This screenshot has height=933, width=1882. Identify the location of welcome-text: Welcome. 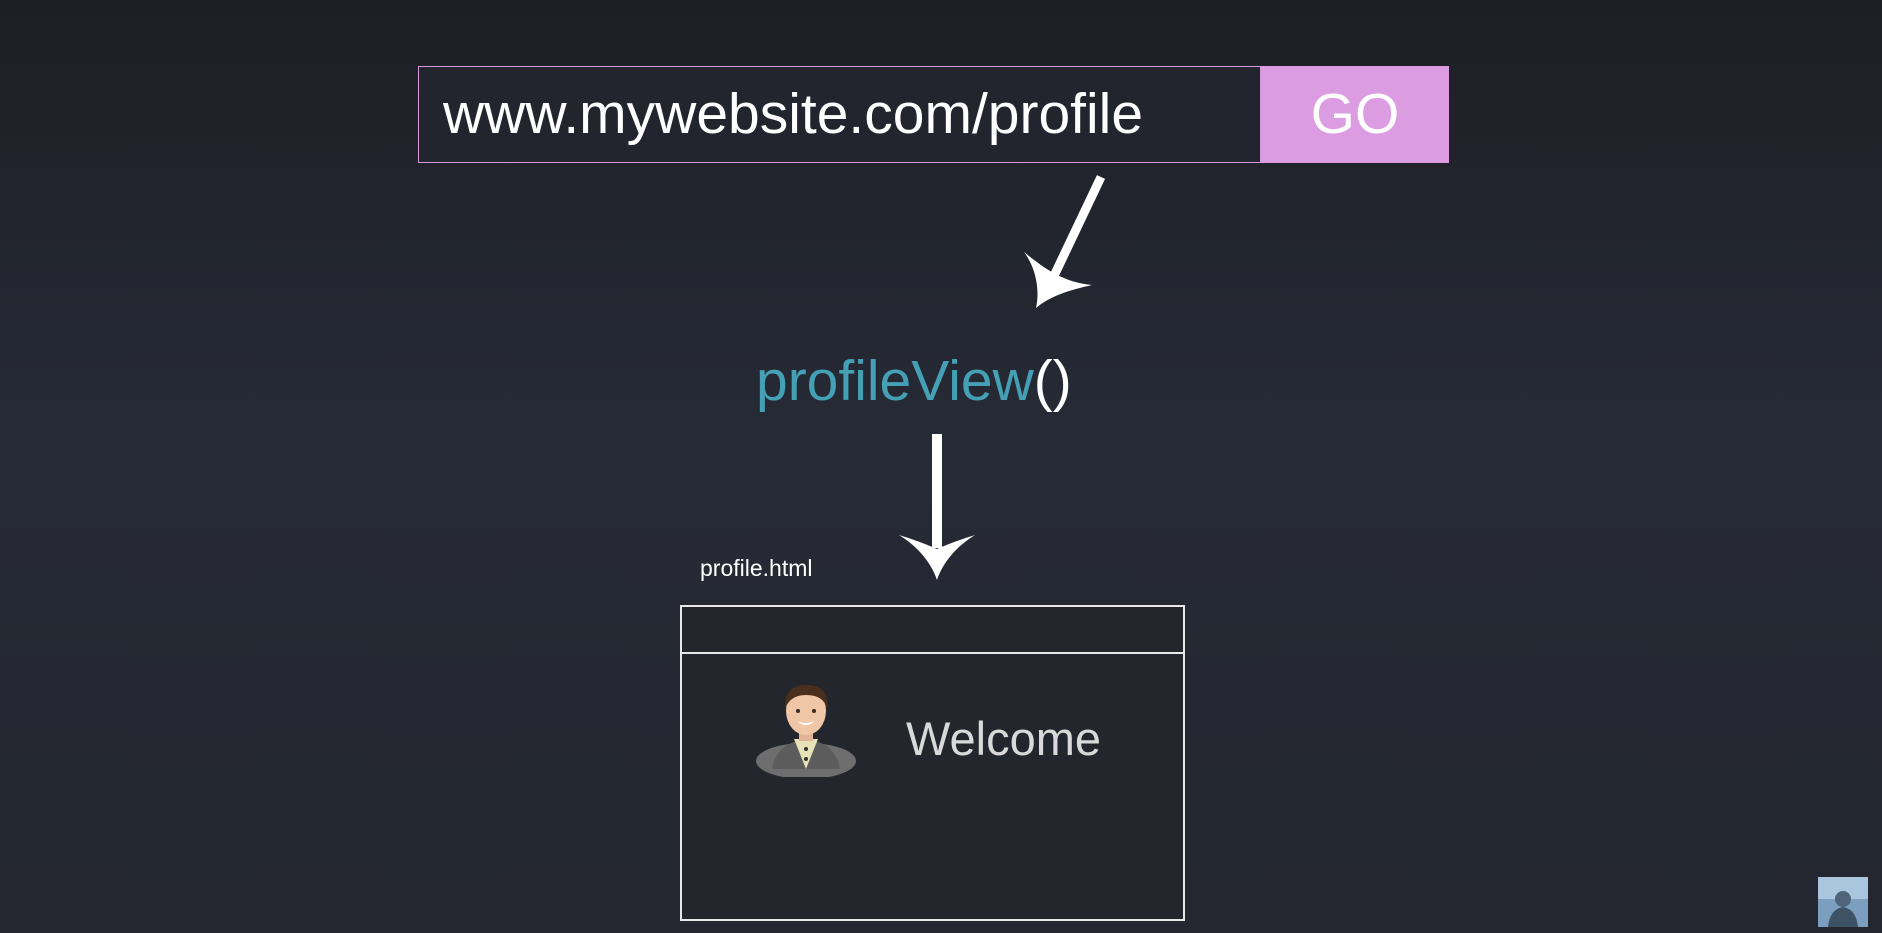
(1004, 738).